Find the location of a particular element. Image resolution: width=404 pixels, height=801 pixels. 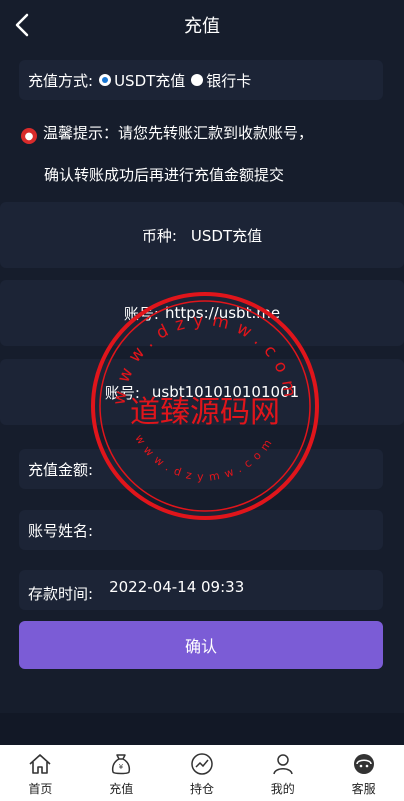

tab-home: 首页 is located at coordinates (40, 773).